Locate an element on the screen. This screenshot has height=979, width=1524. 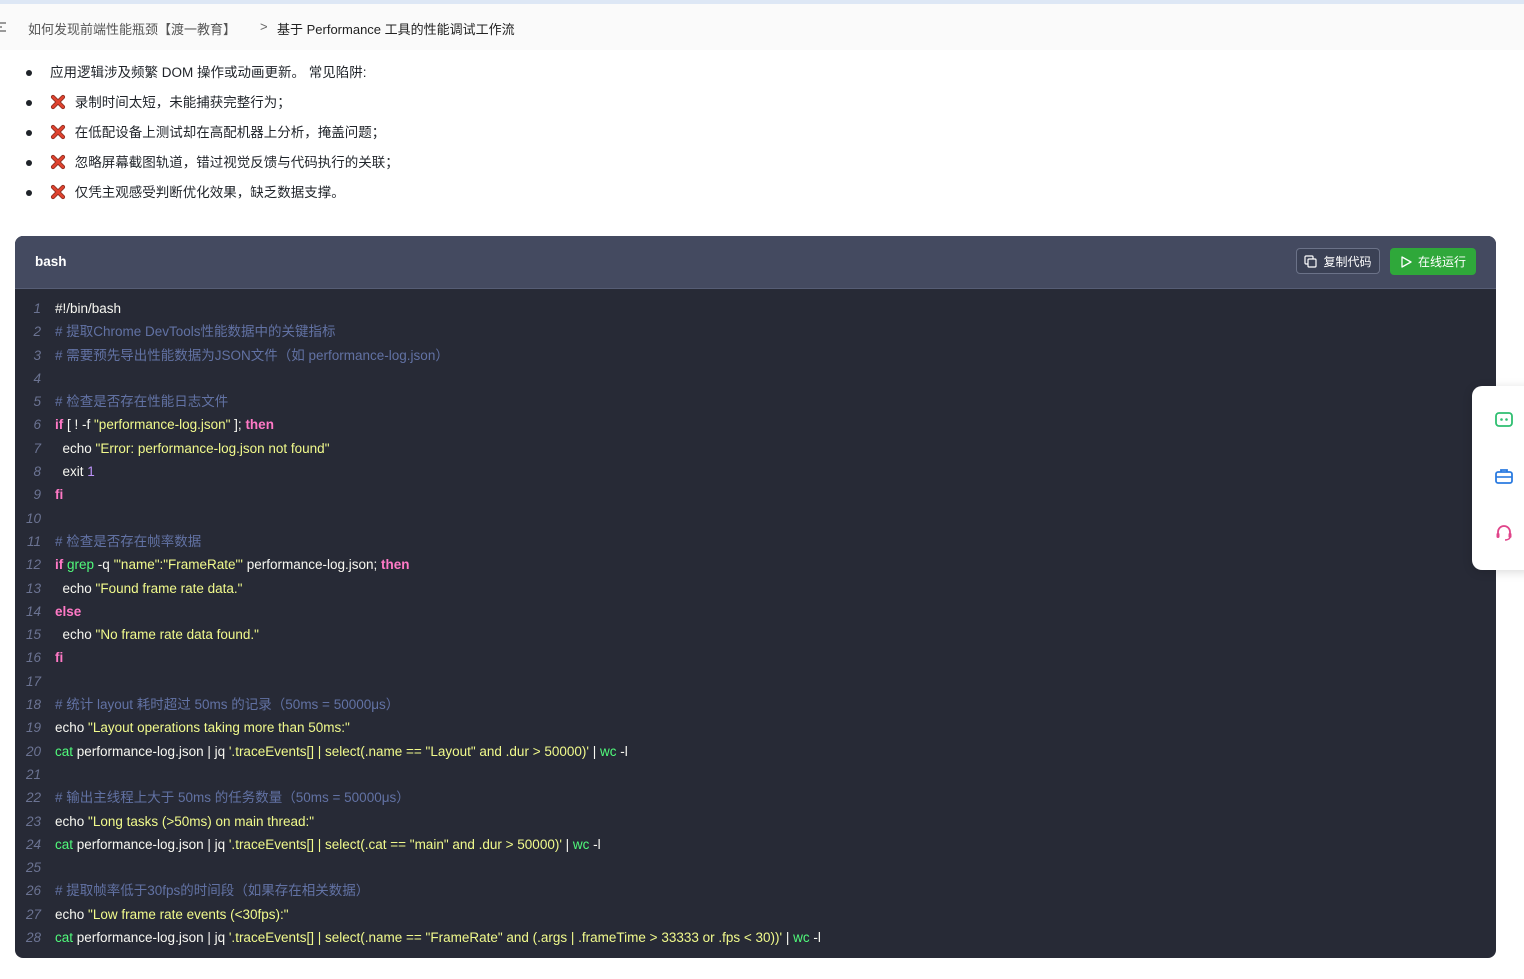
code-token: # 检查是否存在帧率数据 is located at coordinates (128, 541).